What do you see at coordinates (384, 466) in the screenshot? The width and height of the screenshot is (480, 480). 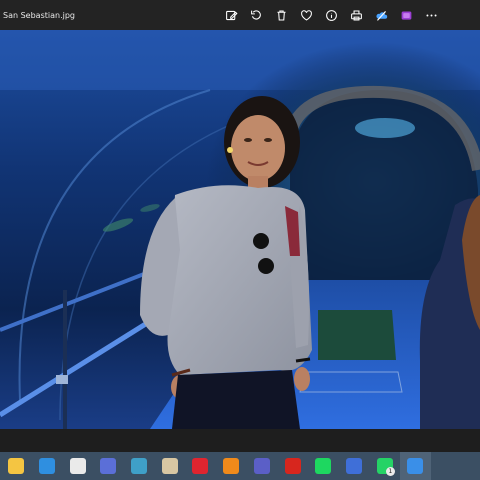 I see `whatsapp-taskbar-button: 1` at bounding box center [384, 466].